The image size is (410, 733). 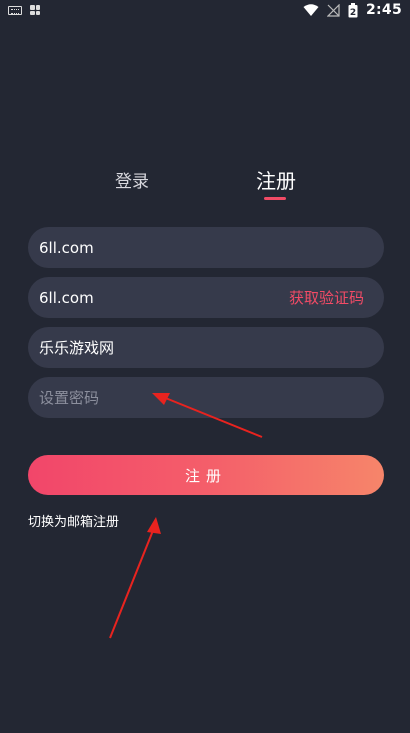 I want to click on account-field: 6ll.com, so click(x=206, y=247).